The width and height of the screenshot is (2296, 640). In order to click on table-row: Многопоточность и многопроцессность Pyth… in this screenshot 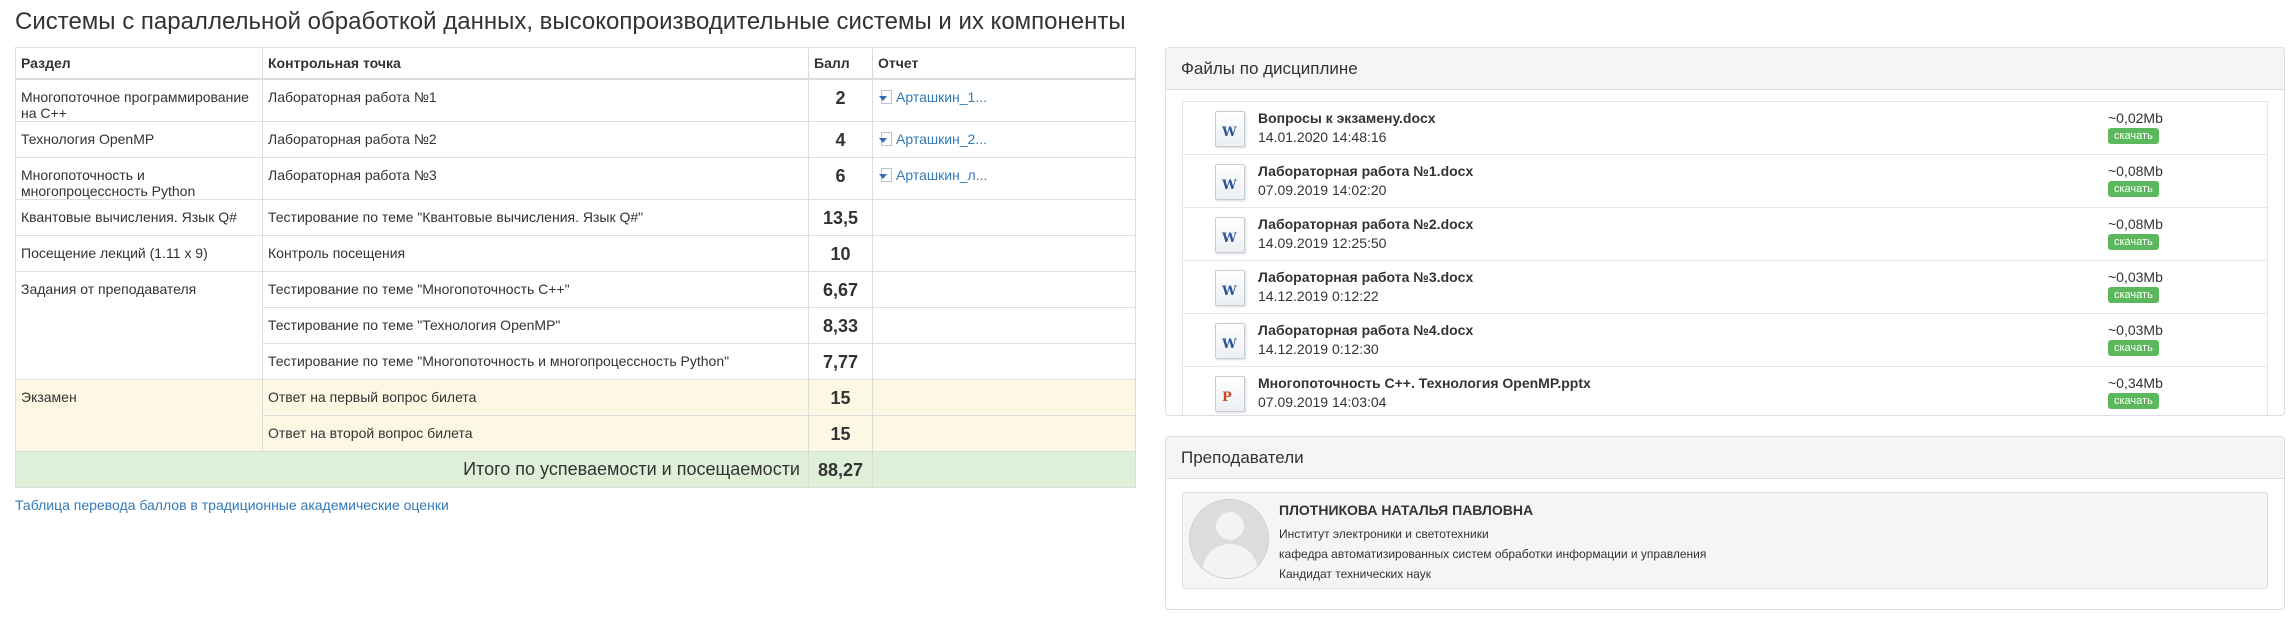, I will do `click(575, 178)`.